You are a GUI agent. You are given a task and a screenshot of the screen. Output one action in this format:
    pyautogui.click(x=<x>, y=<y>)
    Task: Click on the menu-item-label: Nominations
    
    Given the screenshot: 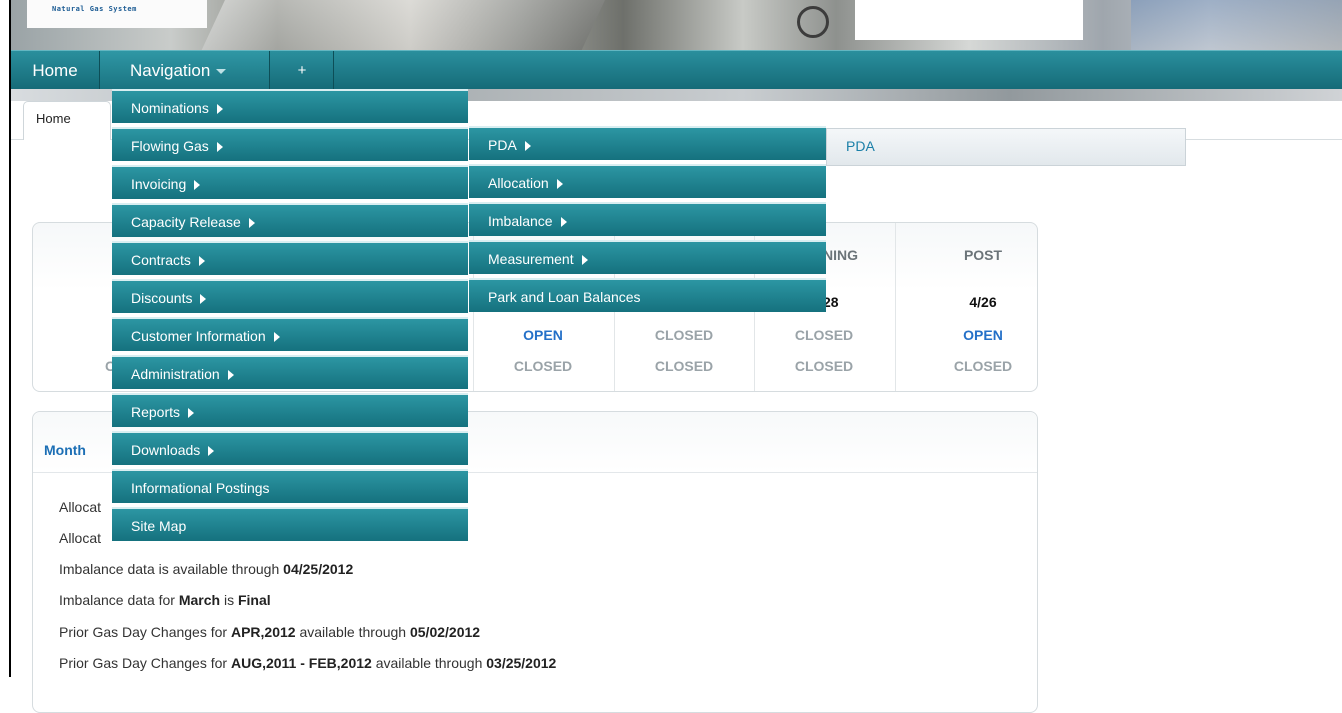 What is the action you would take?
    pyautogui.click(x=170, y=108)
    